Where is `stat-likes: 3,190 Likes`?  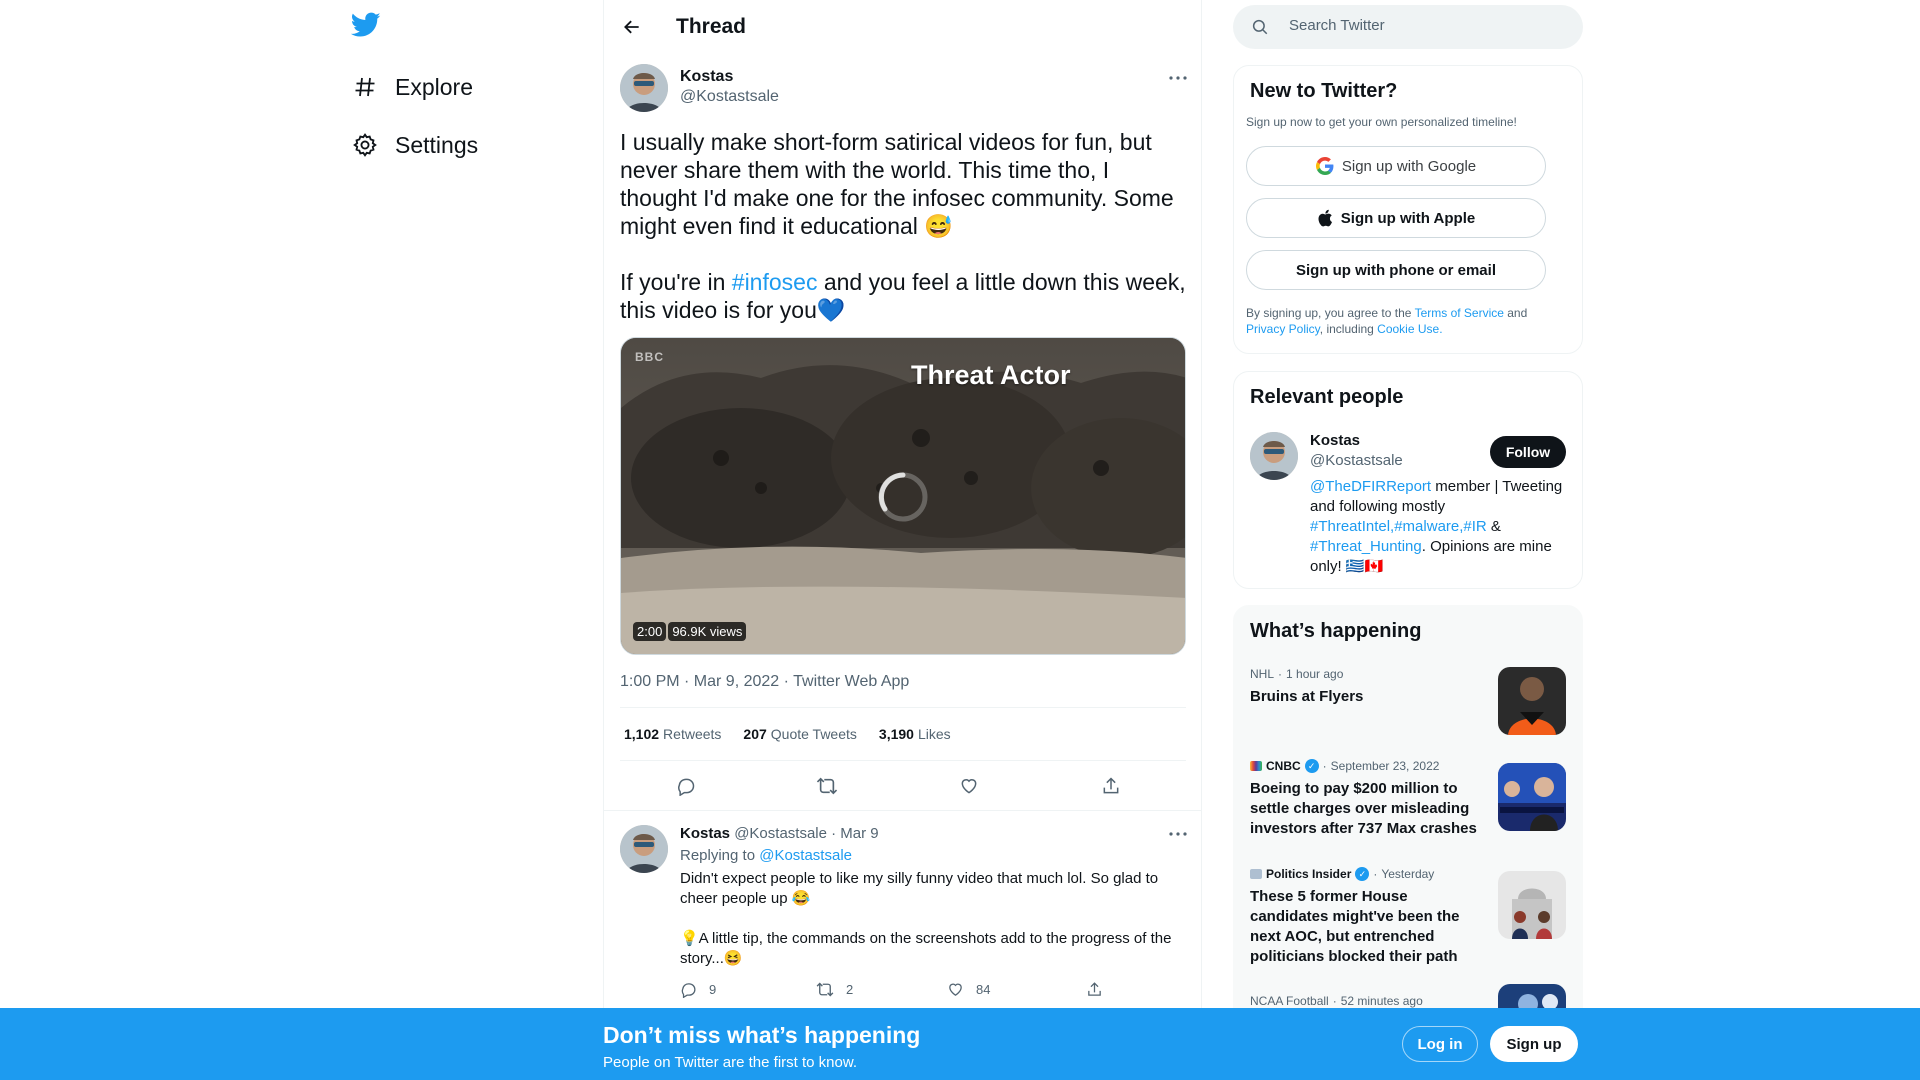 stat-likes: 3,190 Likes is located at coordinates (915, 734).